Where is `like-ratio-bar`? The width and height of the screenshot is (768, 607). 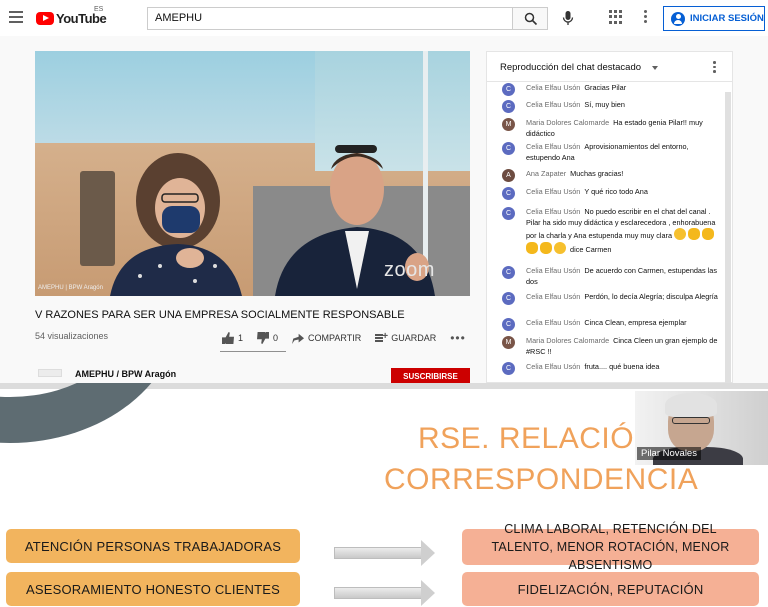 like-ratio-bar is located at coordinates (253, 351).